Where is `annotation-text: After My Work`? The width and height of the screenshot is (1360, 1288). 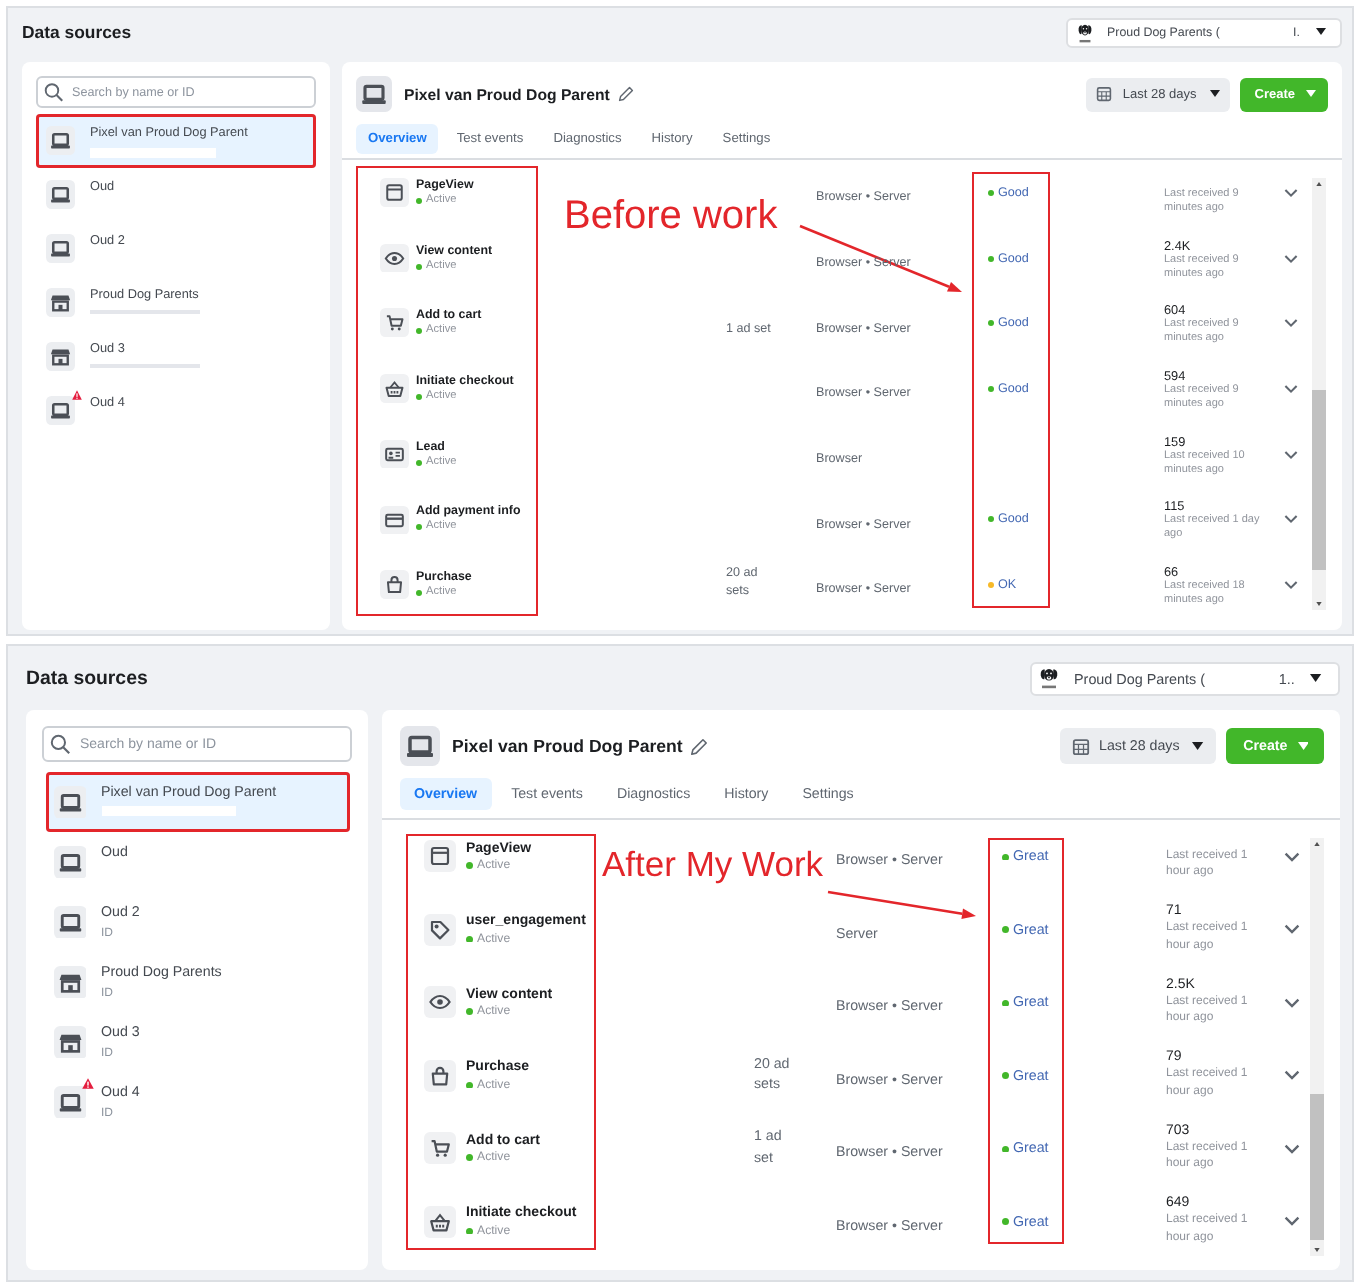 annotation-text: After My Work is located at coordinates (713, 865).